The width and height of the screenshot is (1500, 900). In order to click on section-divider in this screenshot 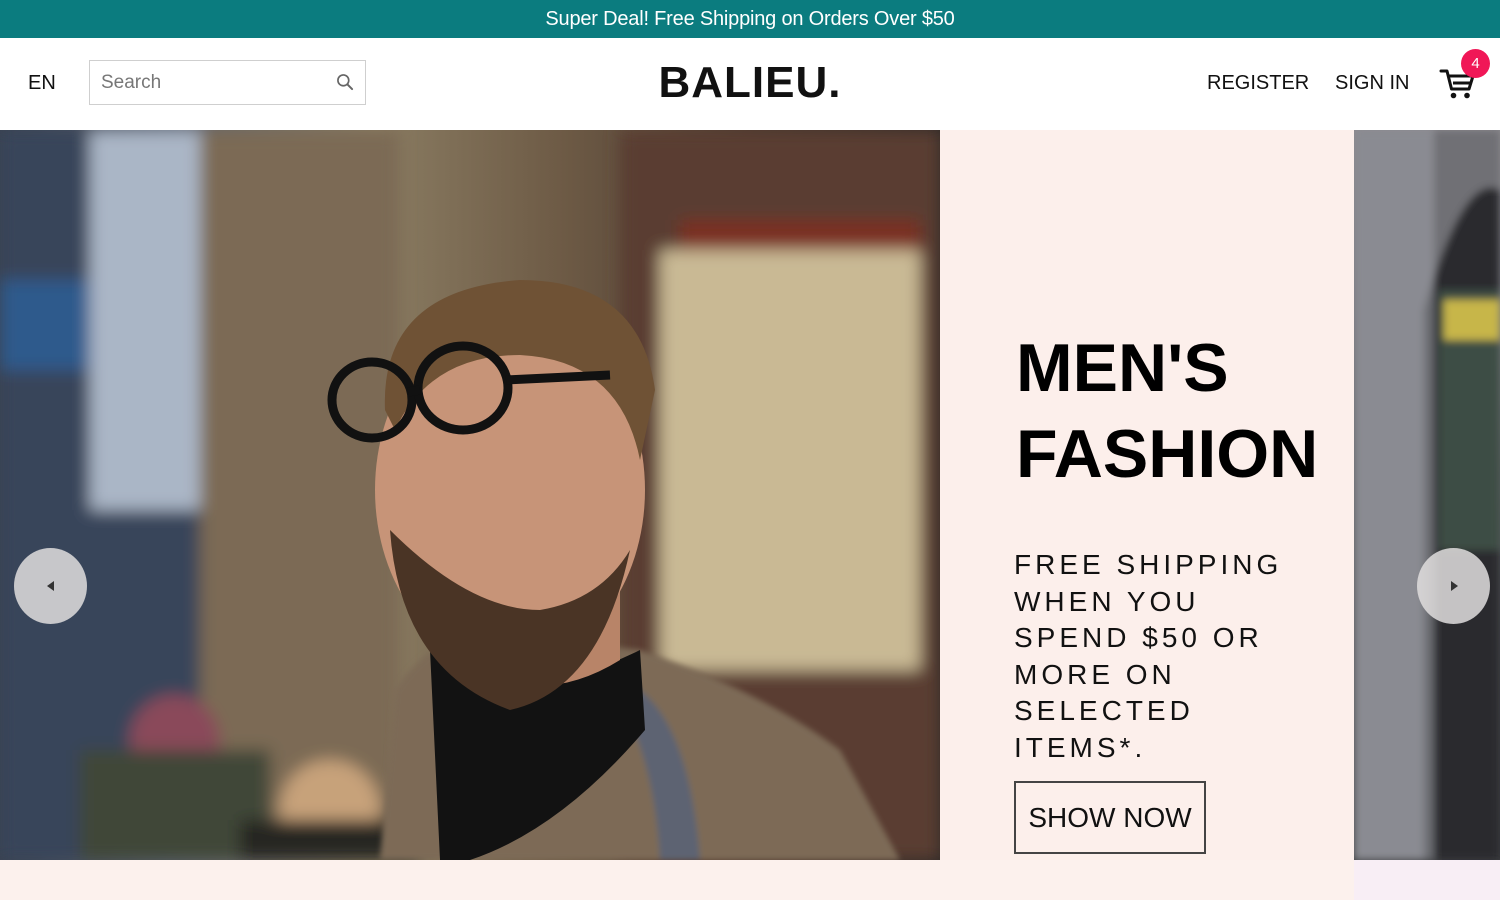, I will do `click(750, 880)`.